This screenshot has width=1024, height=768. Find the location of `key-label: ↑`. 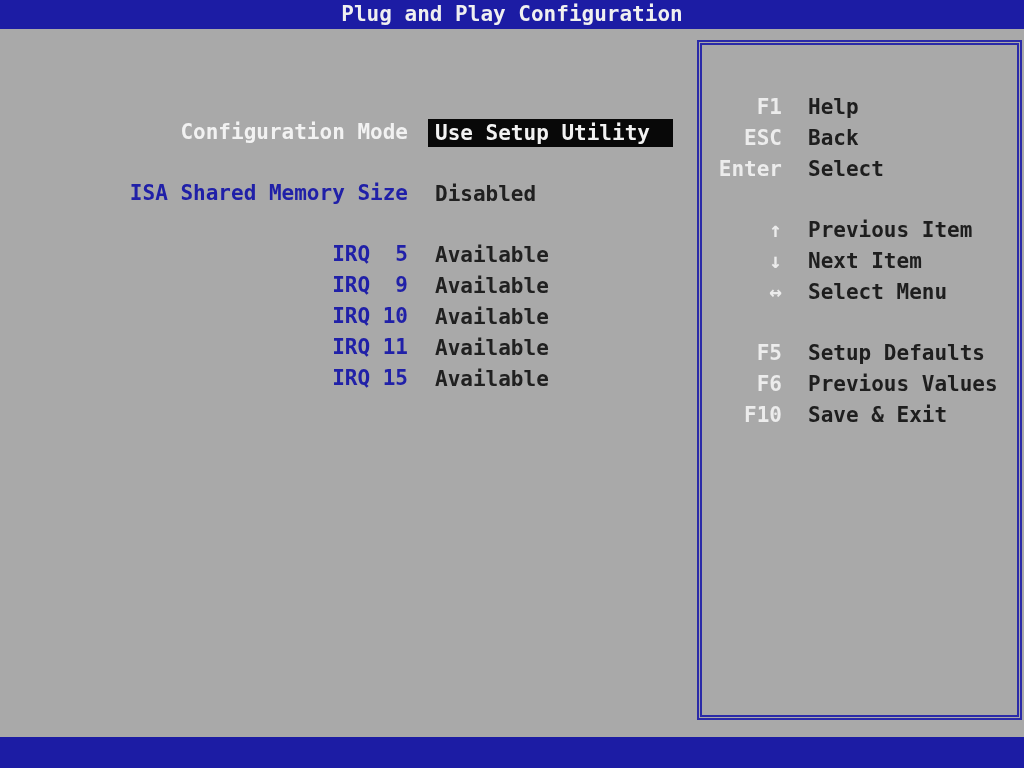

key-label: ↑ is located at coordinates (775, 230).